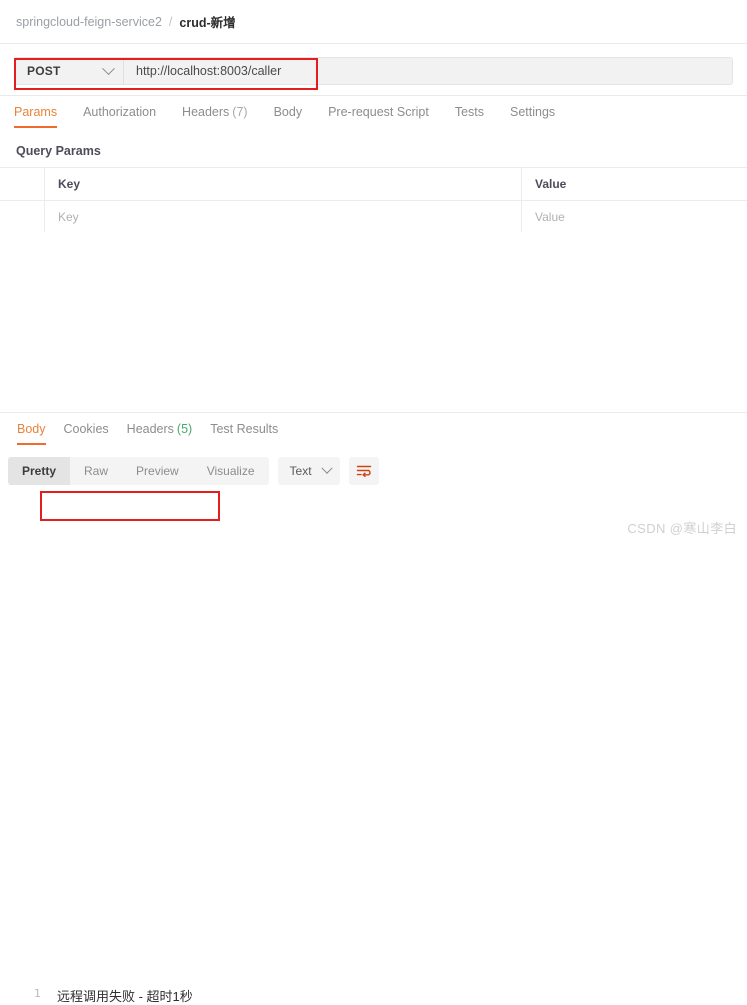  What do you see at coordinates (68, 217) in the screenshot?
I see `key-input: Key` at bounding box center [68, 217].